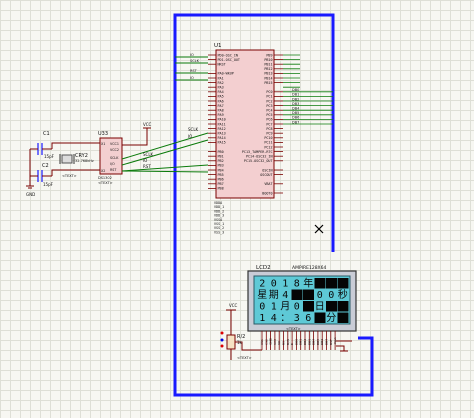 The width and height of the screenshot is (474, 418). I want to click on u33-pin-rst: RST, so click(113, 170).